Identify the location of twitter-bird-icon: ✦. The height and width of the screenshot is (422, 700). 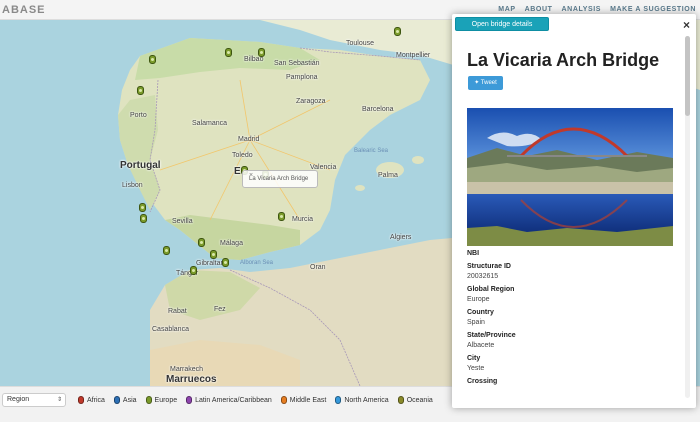
(477, 83).